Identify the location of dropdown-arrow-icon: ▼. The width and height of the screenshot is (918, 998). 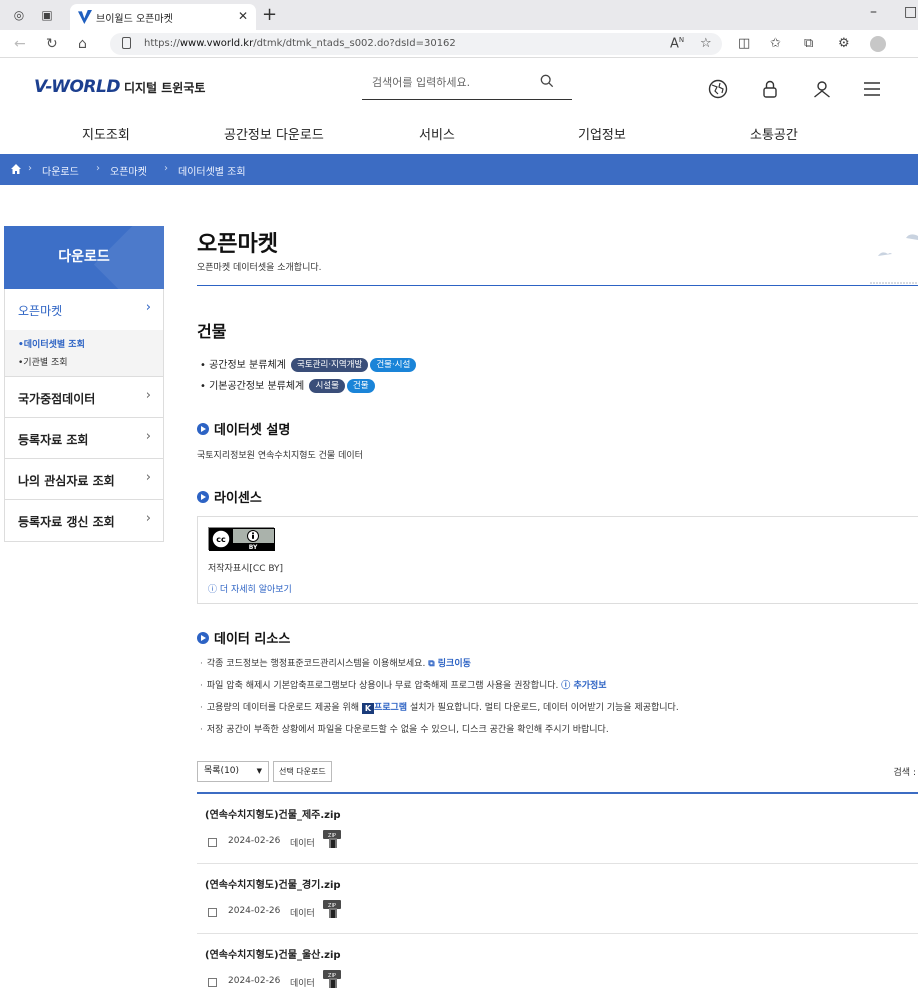
(259, 771).